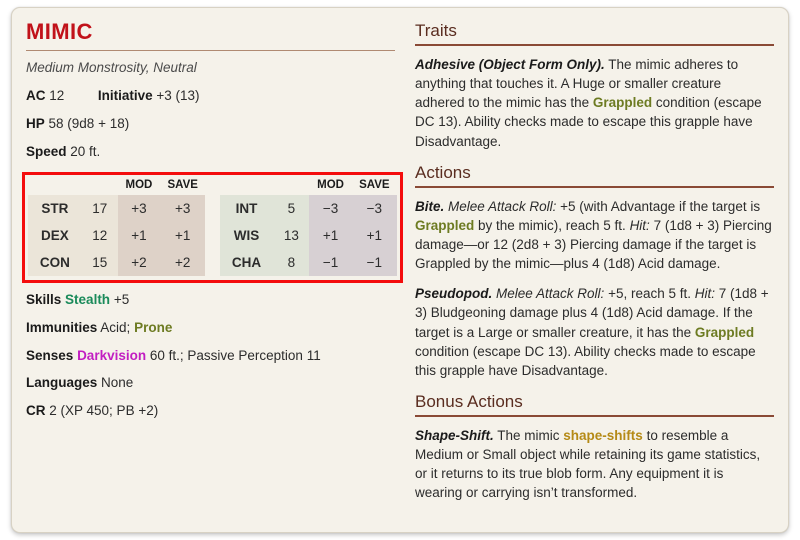  Describe the element at coordinates (104, 411) in the screenshot. I see `cr-value: 2 (XP 450; PB +2)` at that location.